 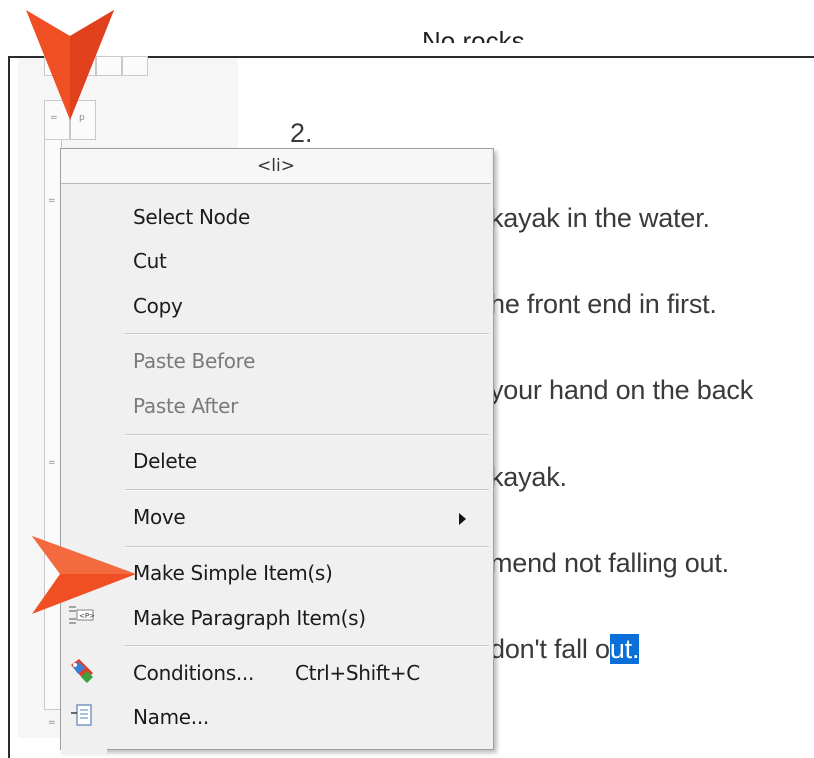 What do you see at coordinates (473, 41) in the screenshot?
I see `heading-fragment: No rocks` at bounding box center [473, 41].